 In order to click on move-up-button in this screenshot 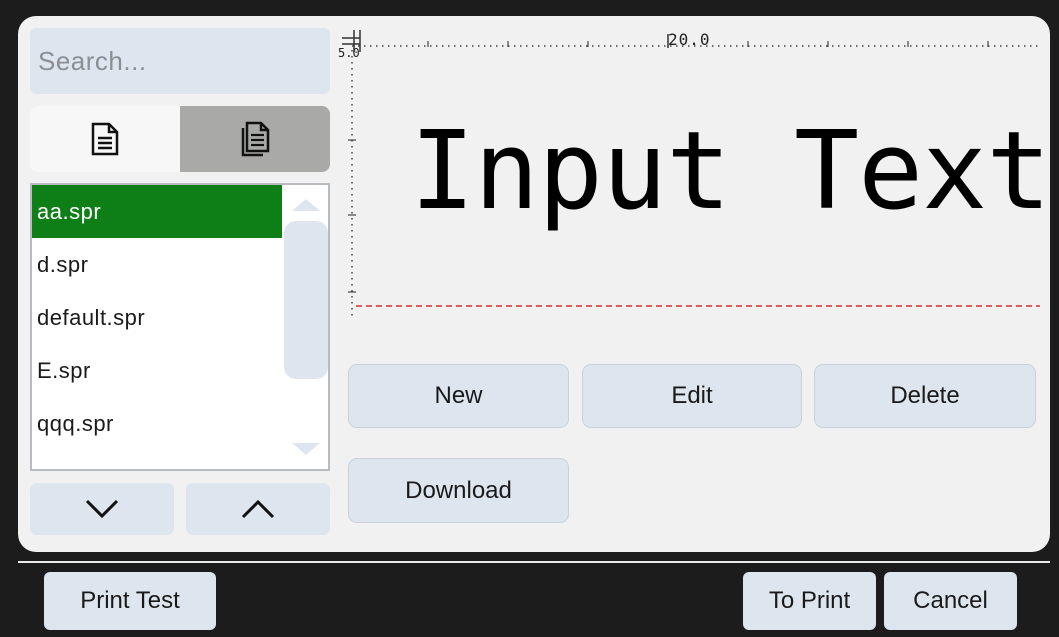, I will do `click(258, 509)`.